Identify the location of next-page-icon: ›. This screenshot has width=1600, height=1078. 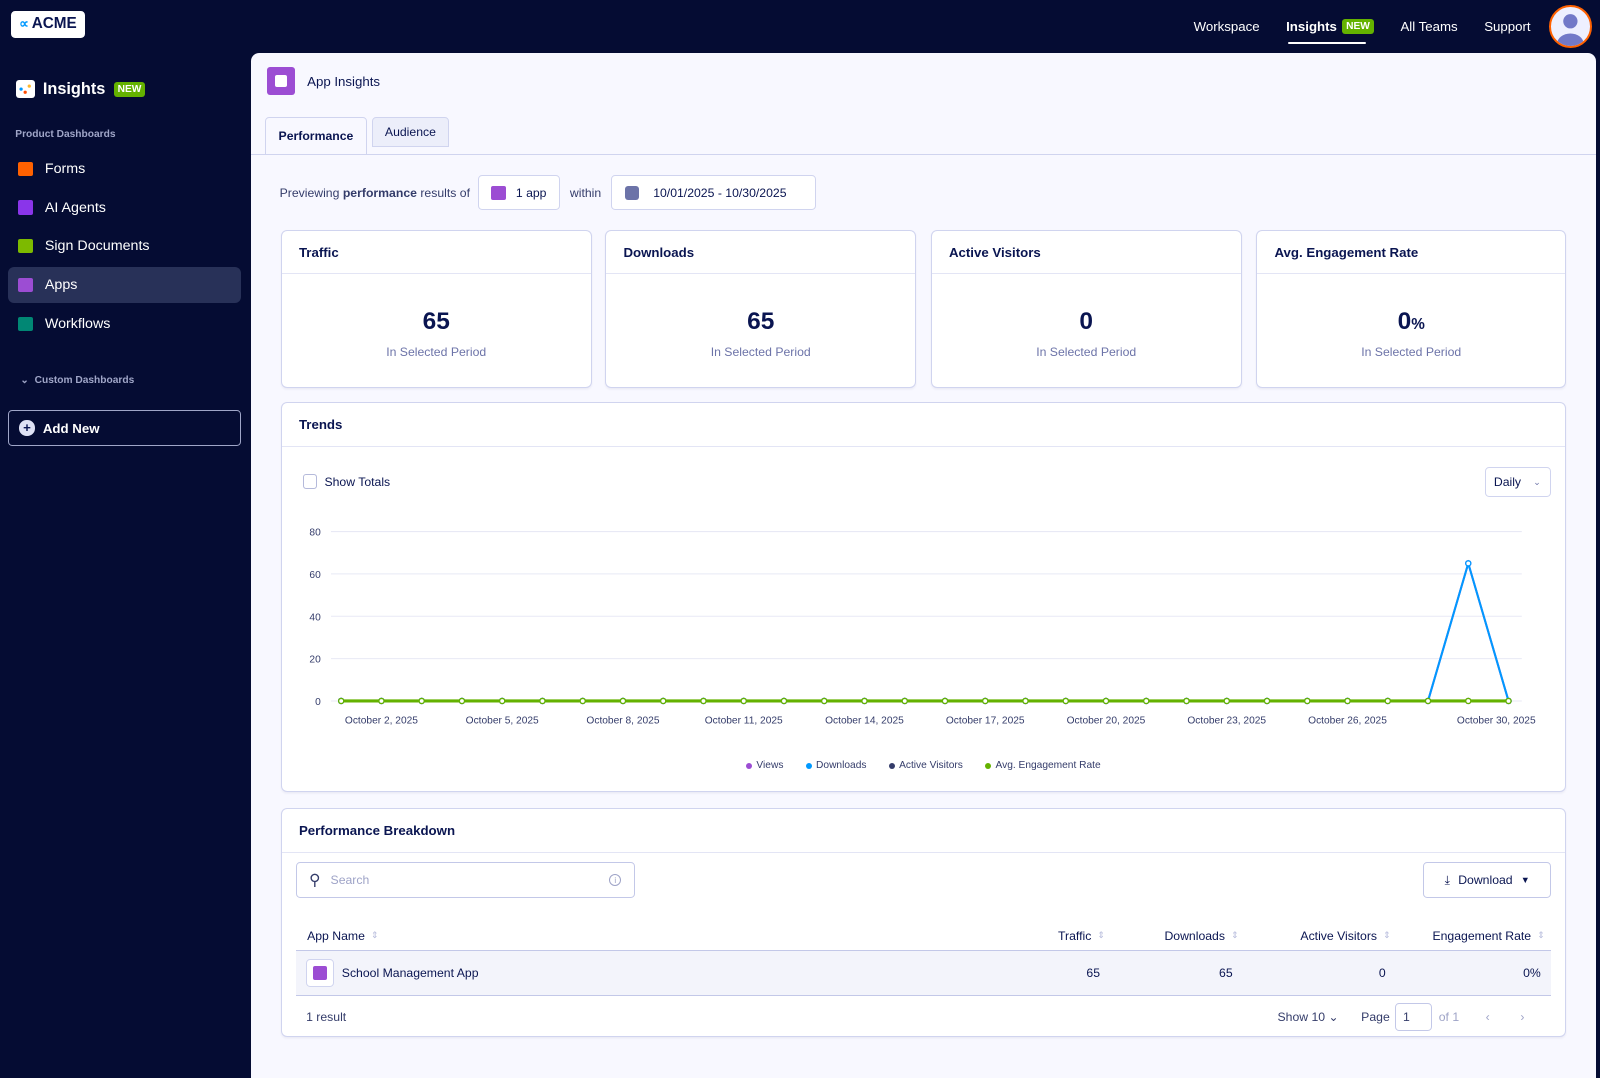
(1522, 1017).